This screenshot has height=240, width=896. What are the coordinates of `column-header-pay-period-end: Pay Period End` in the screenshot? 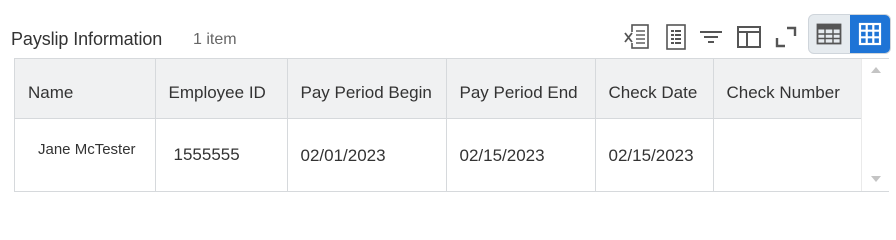 It's located at (521, 89).